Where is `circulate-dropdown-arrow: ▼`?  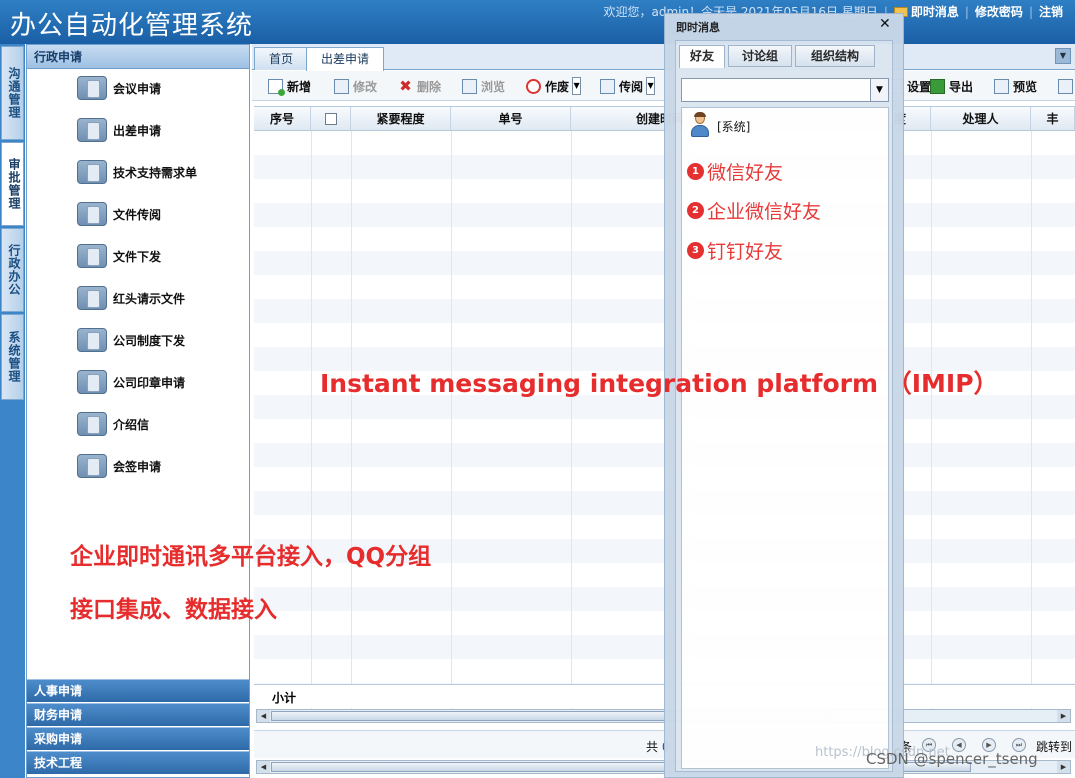
circulate-dropdown-arrow: ▼ is located at coordinates (651, 86).